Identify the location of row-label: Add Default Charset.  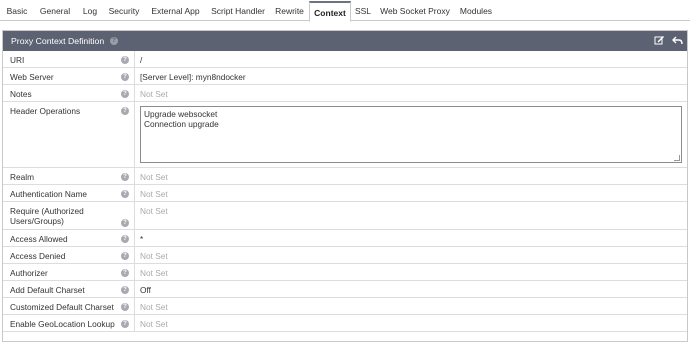
(47, 290).